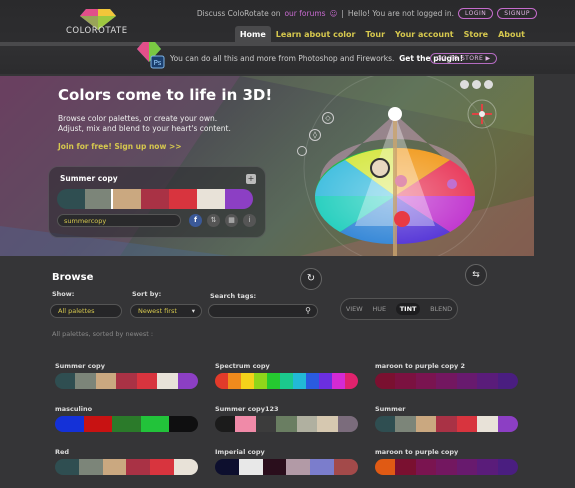 Image resolution: width=575 pixels, height=488 pixels. What do you see at coordinates (311, 279) in the screenshot?
I see `rotate-button: ↻` at bounding box center [311, 279].